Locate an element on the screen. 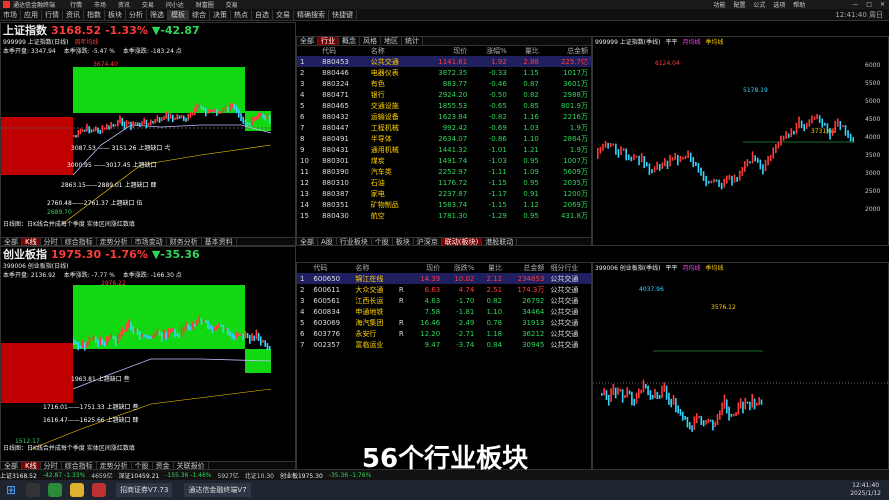 This screenshot has width=889, height=500. stock-row: 1 600650 锦江在线 14.39 10.02 2.12 234853 公共交通 is located at coordinates (444, 278).